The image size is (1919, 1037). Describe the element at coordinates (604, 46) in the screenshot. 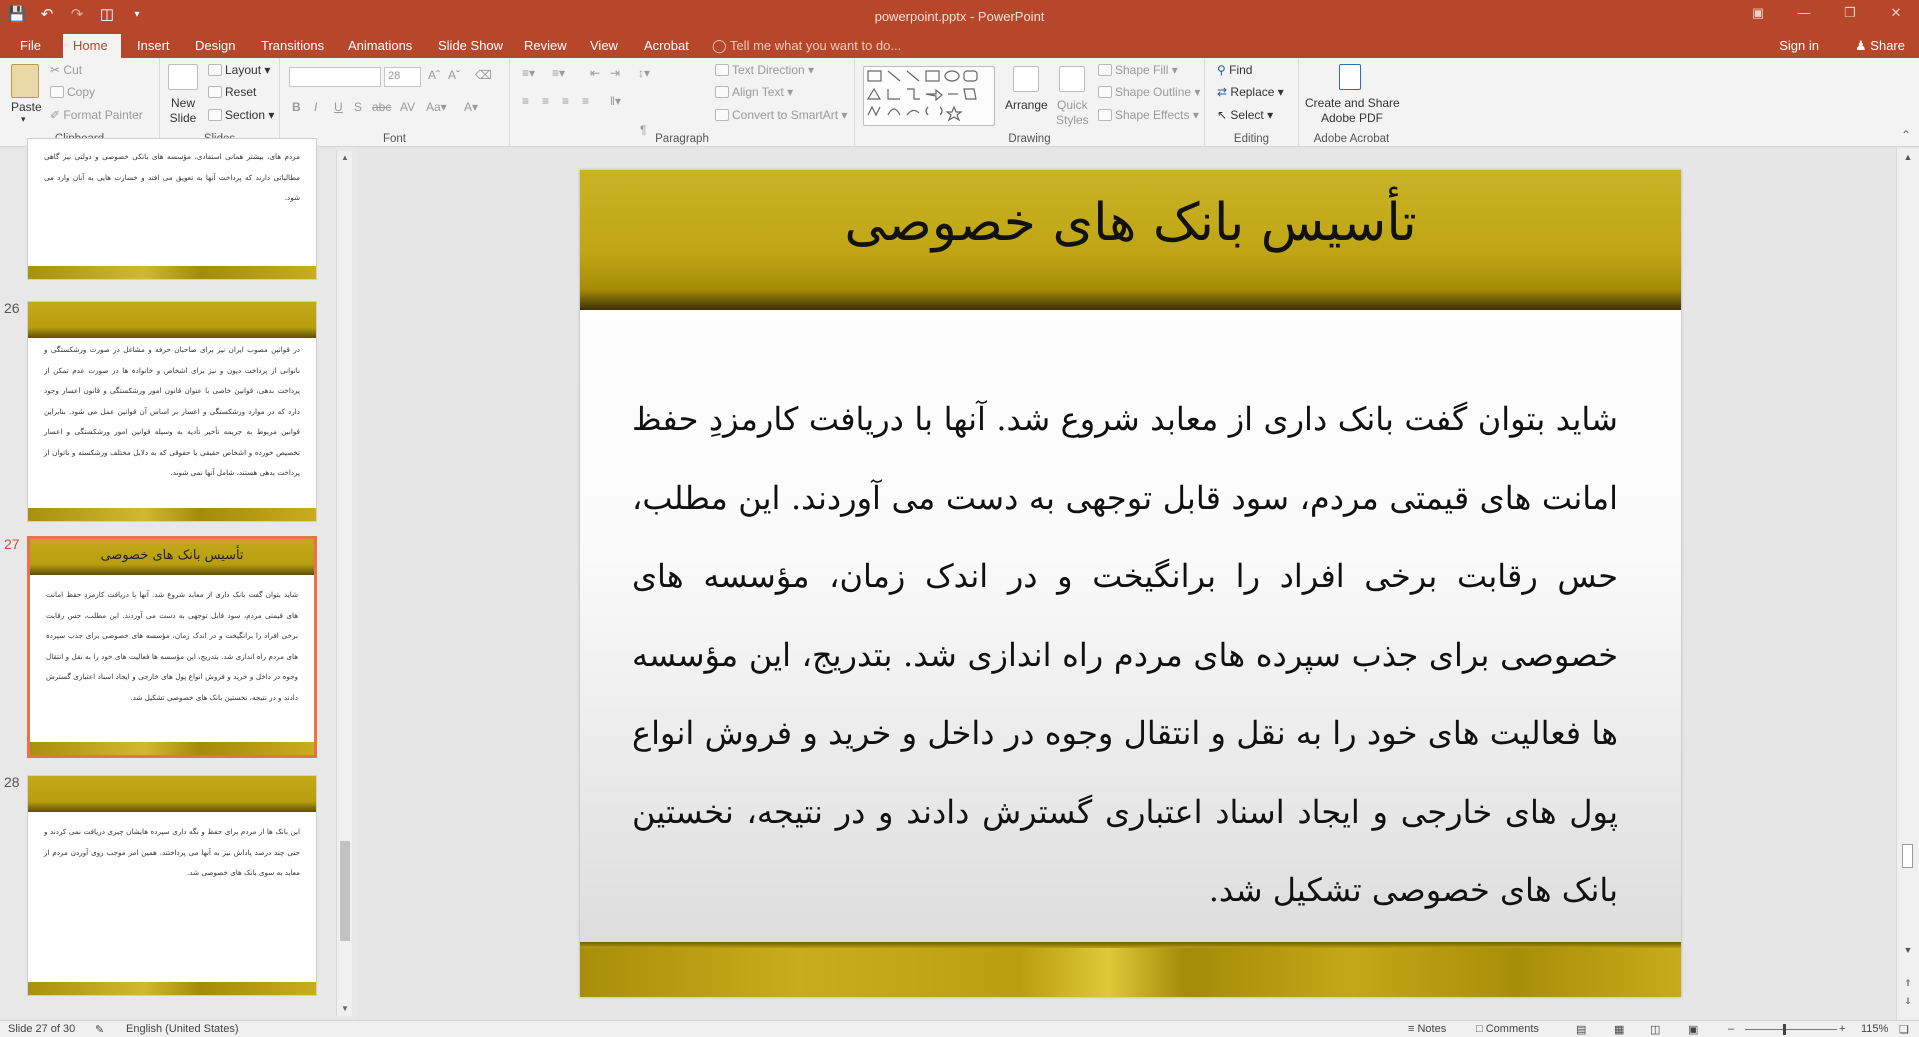

I see `tab-view: View` at that location.